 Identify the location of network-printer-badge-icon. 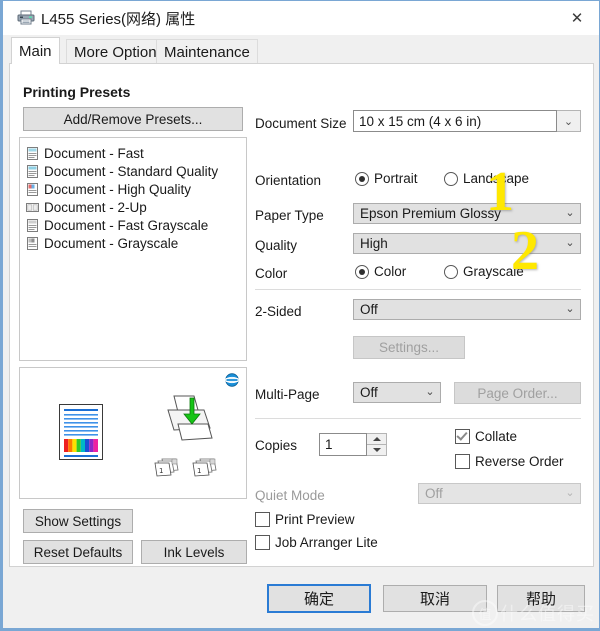
(232, 382).